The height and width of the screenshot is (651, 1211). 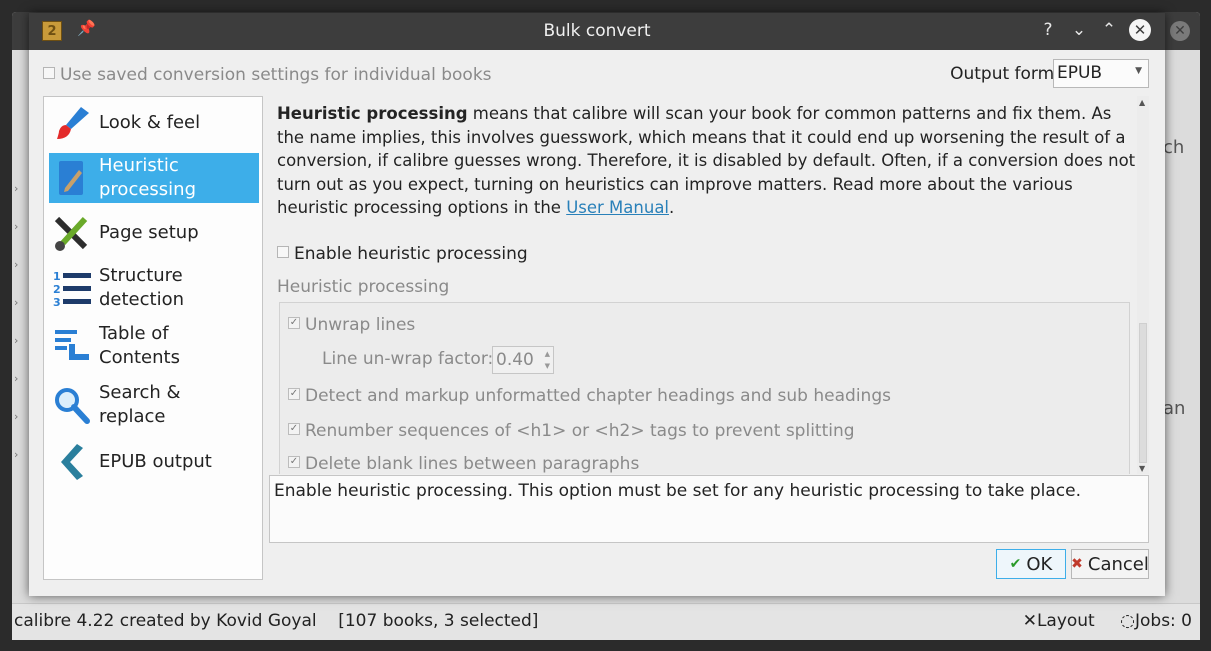 I want to click on help-icon: ?, so click(x=1048, y=30).